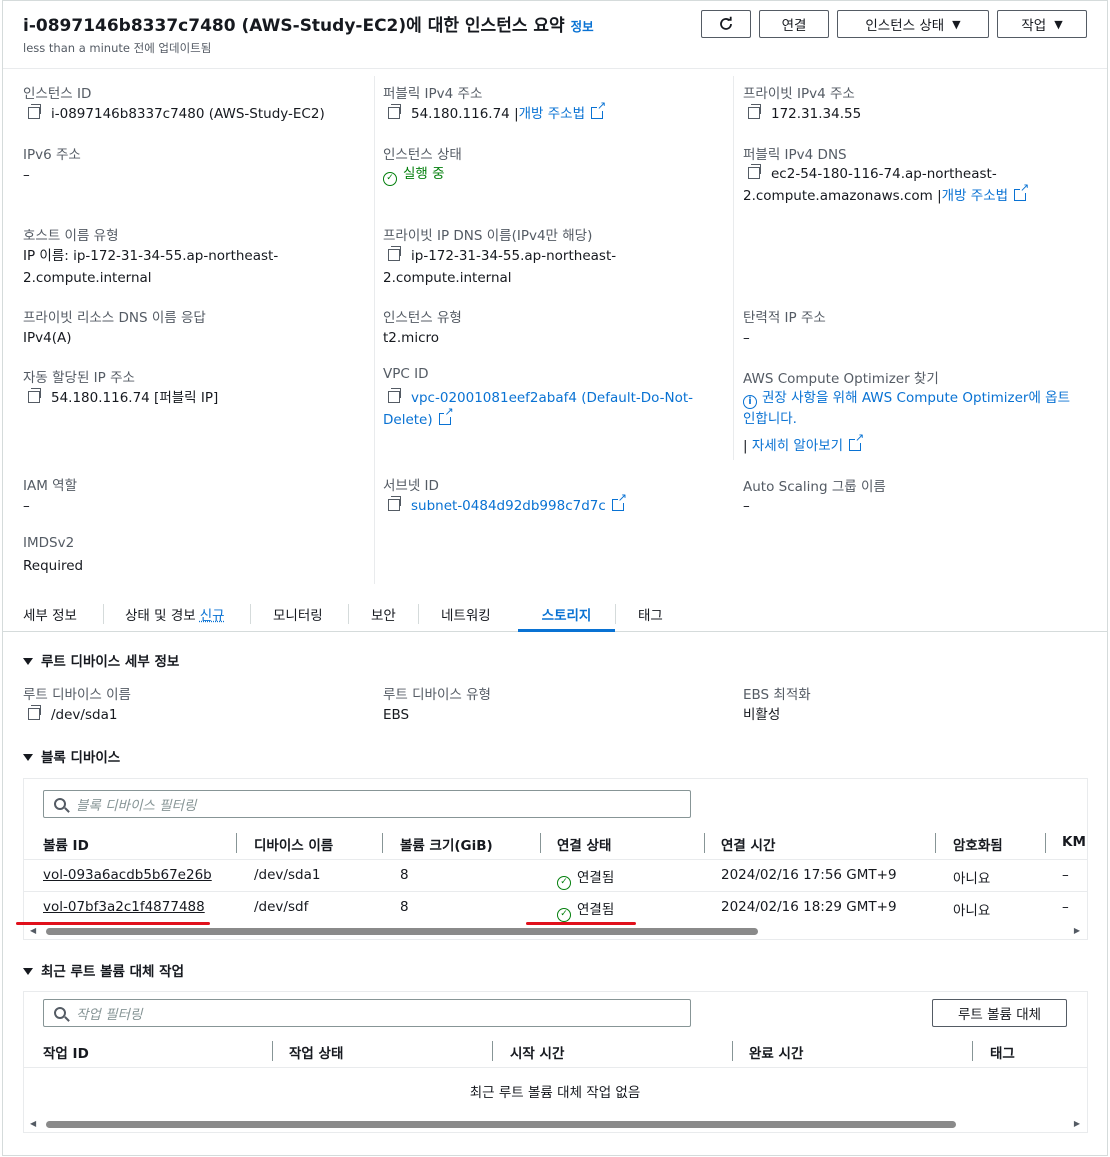 The height and width of the screenshot is (1157, 1110). I want to click on tab-security: 보안, so click(383, 613).